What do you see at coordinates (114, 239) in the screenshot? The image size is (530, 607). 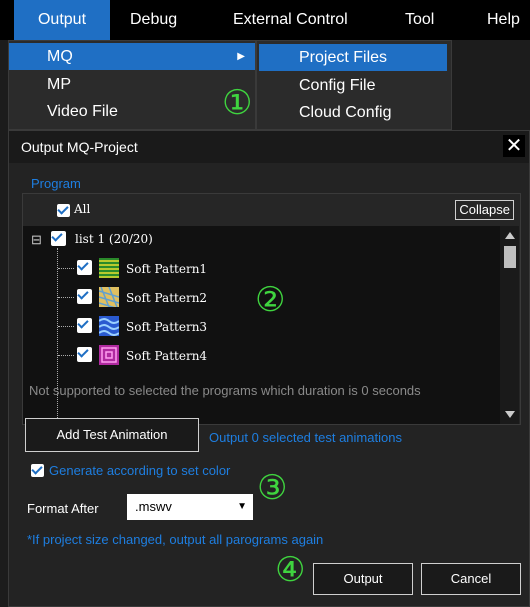 I see `list-label: list 1 (20/20)` at bounding box center [114, 239].